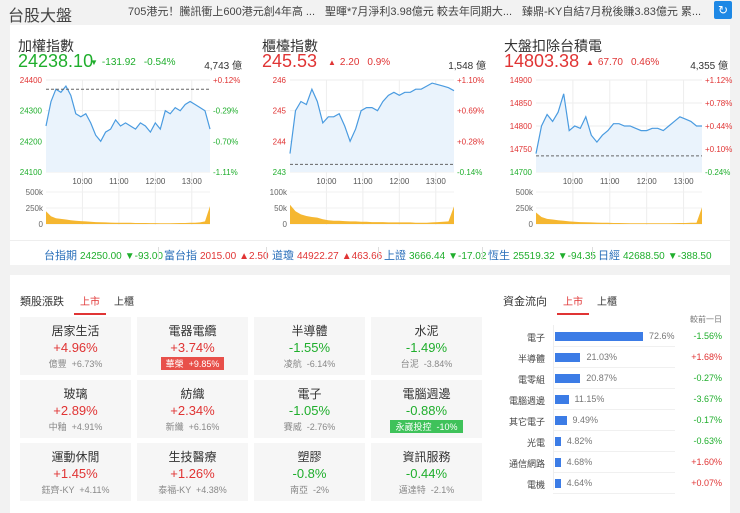 This screenshot has height=513, width=740. Describe the element at coordinates (531, 359) in the screenshot. I see `flow-label: 半導體` at that location.